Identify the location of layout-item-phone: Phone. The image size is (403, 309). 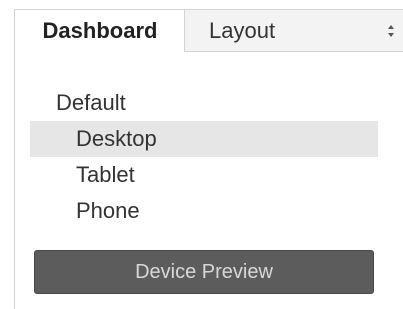
(204, 211).